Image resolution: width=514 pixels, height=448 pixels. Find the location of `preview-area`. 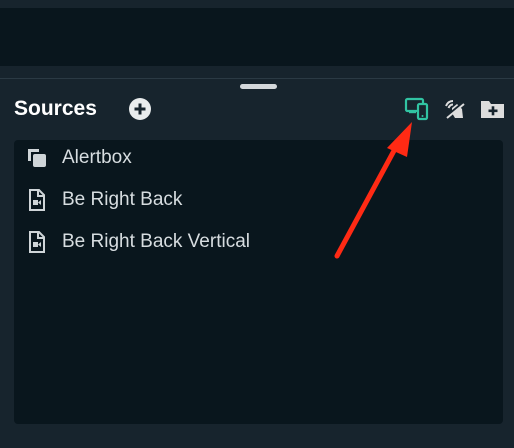

preview-area is located at coordinates (257, 37).